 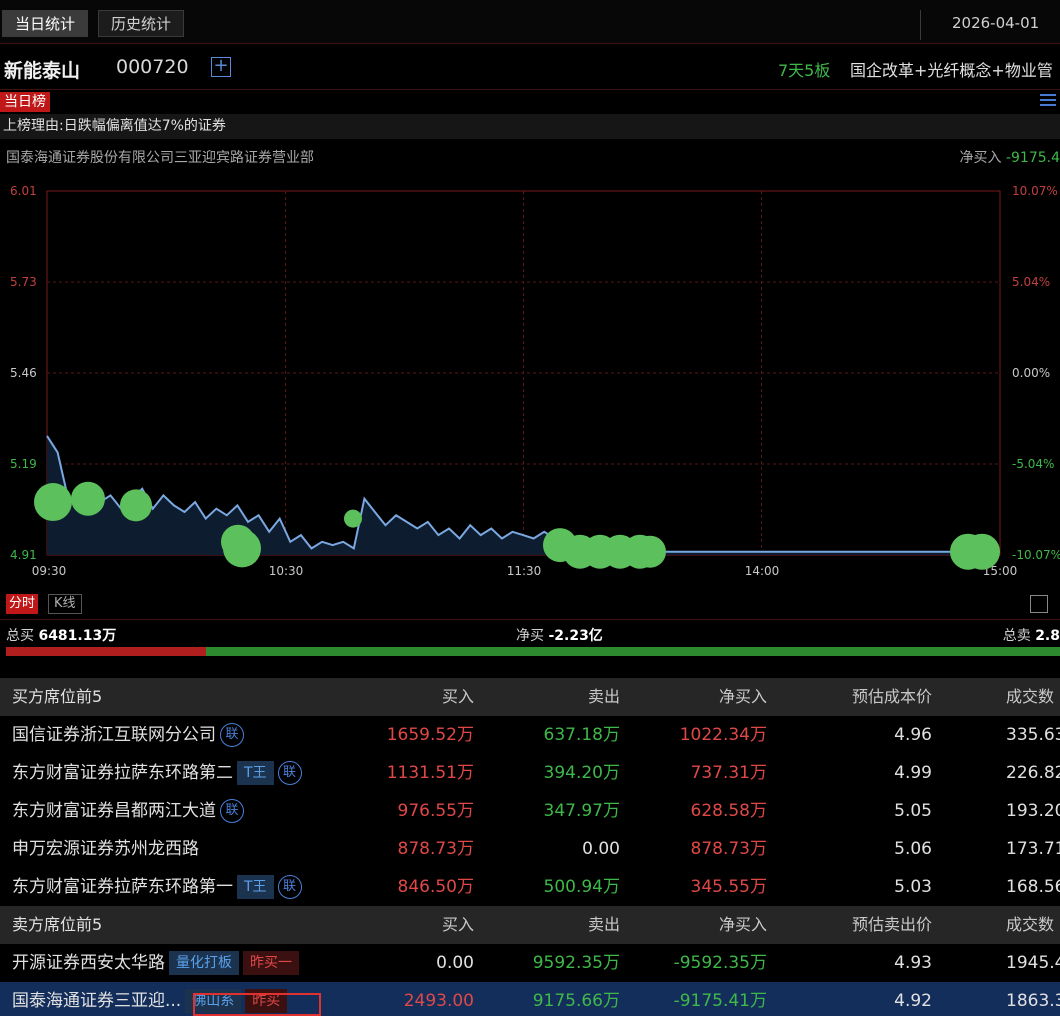 What do you see at coordinates (524, 571) in the screenshot?
I see `x-tick-label: 11:30` at bounding box center [524, 571].